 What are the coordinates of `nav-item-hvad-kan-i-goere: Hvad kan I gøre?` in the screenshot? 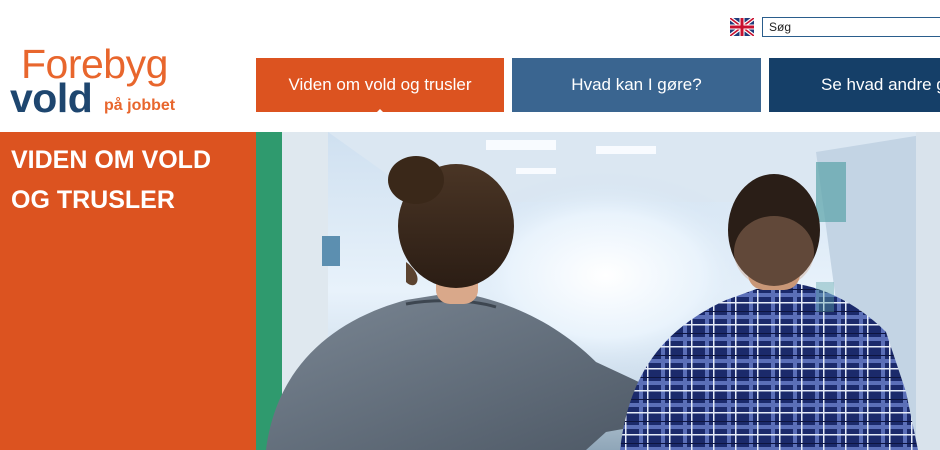 It's located at (636, 85).